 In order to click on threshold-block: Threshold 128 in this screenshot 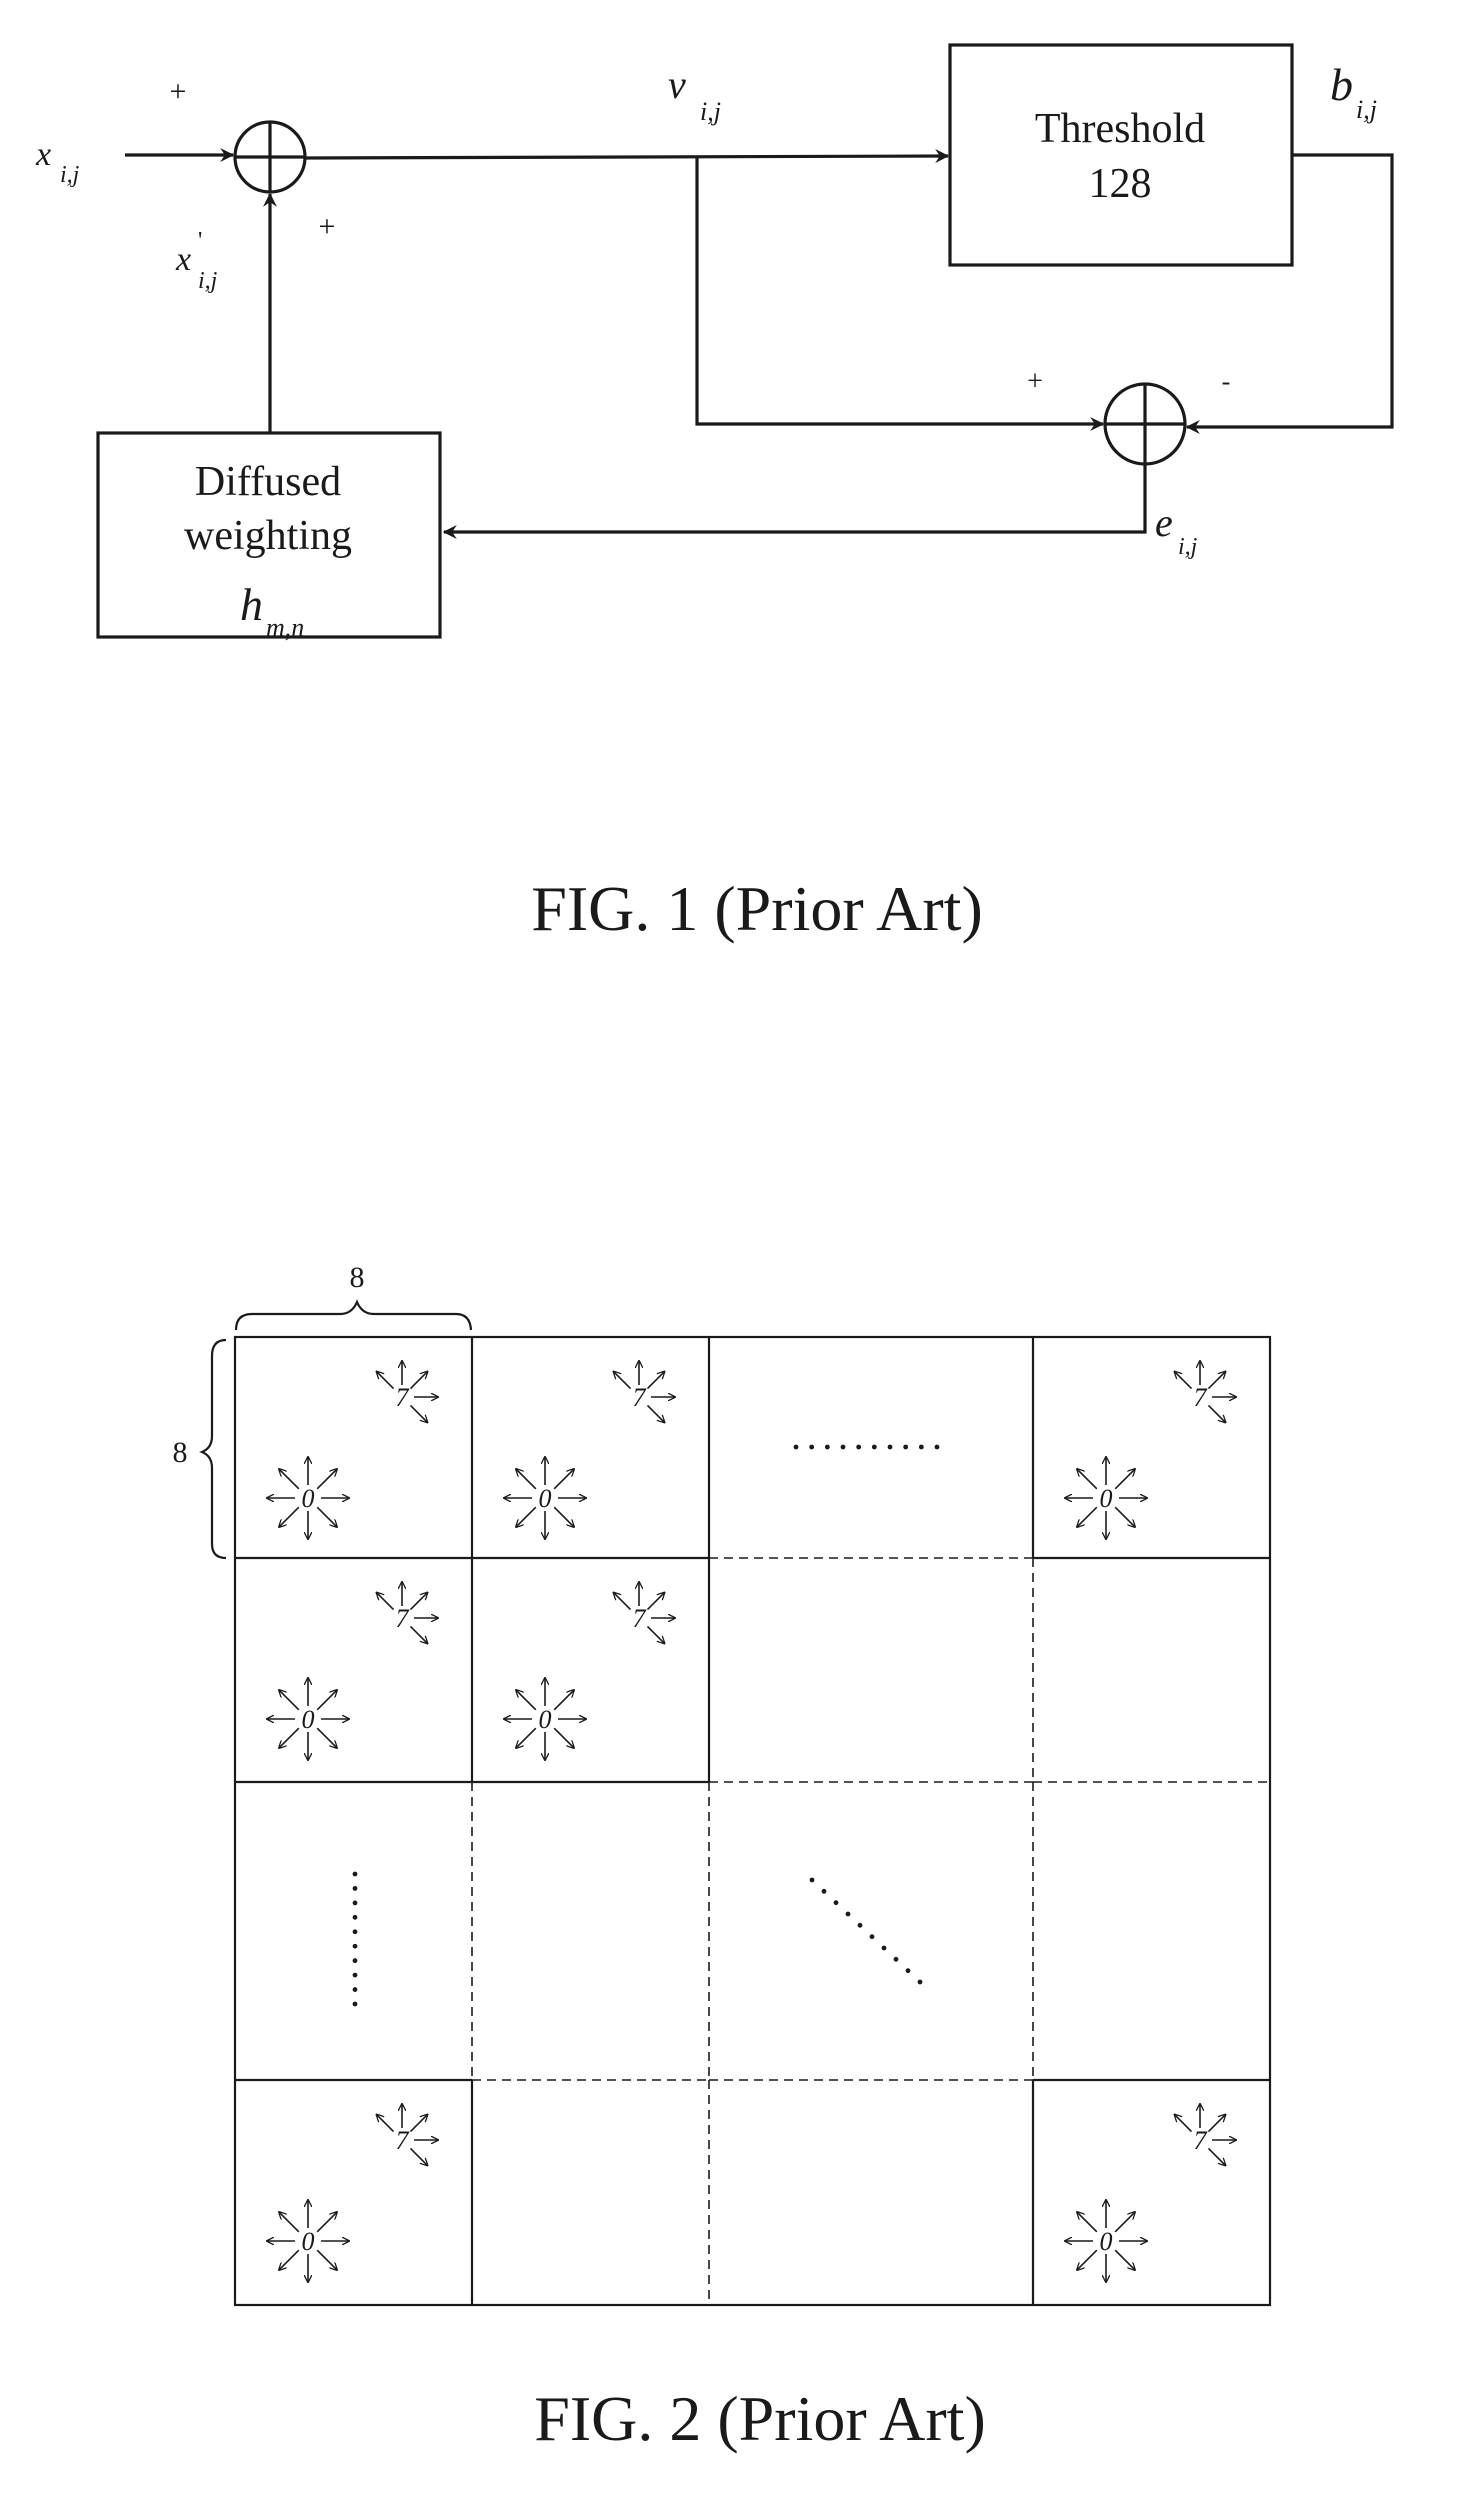, I will do `click(1121, 155)`.